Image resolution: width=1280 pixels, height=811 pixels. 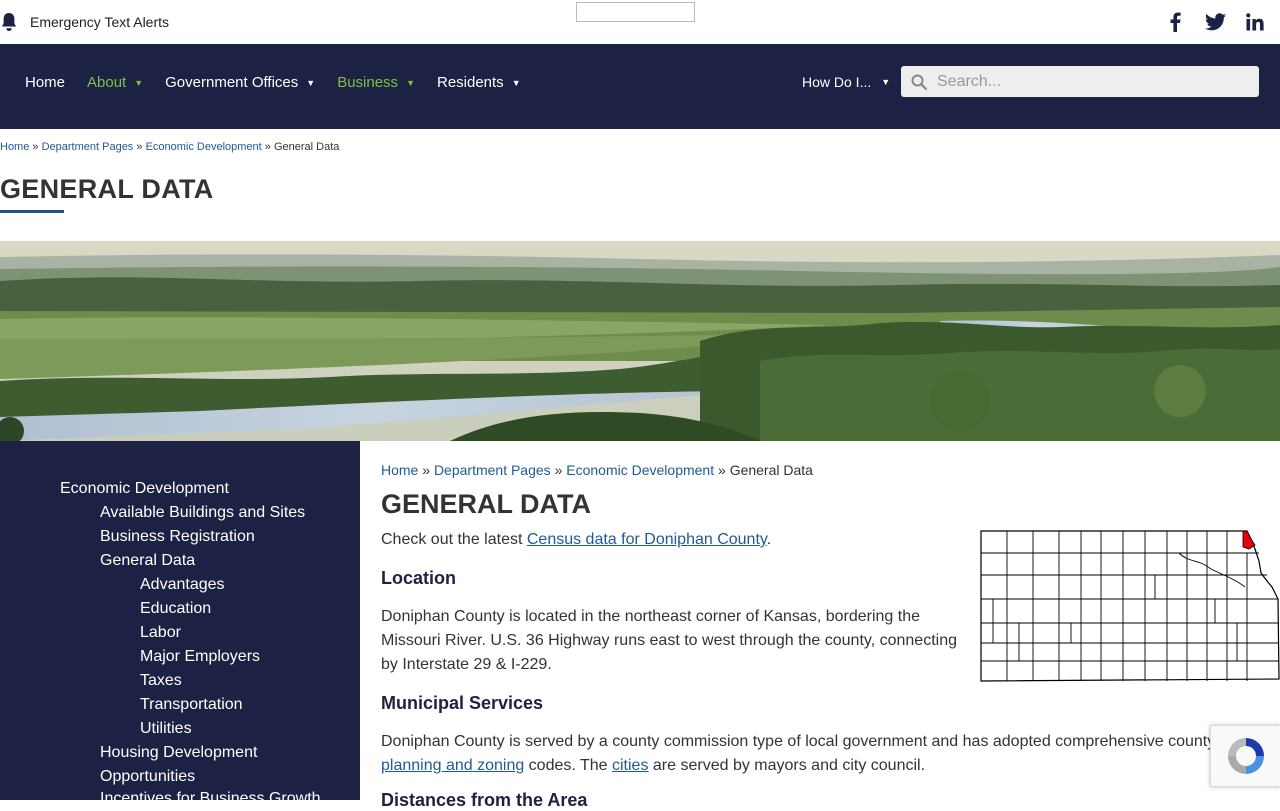 What do you see at coordinates (107, 82) in the screenshot?
I see `nav-item-label: About` at bounding box center [107, 82].